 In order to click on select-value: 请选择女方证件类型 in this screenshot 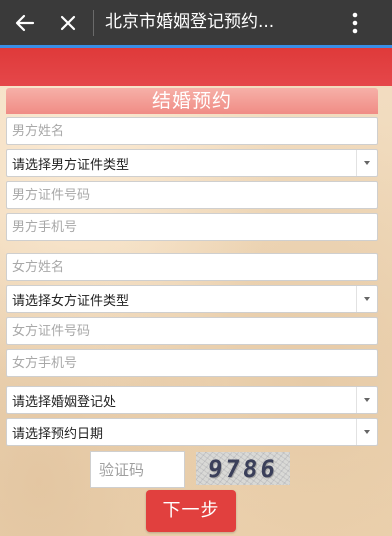, I will do `click(71, 301)`.